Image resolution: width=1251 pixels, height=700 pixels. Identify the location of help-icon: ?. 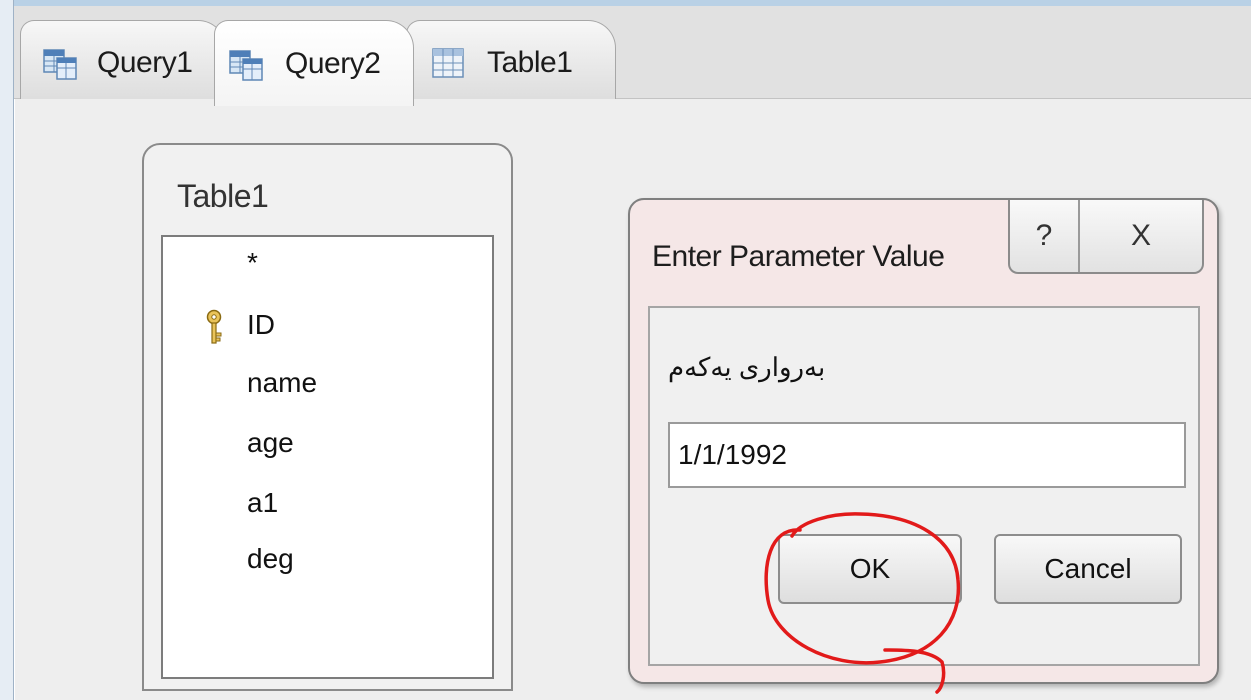
(1044, 235).